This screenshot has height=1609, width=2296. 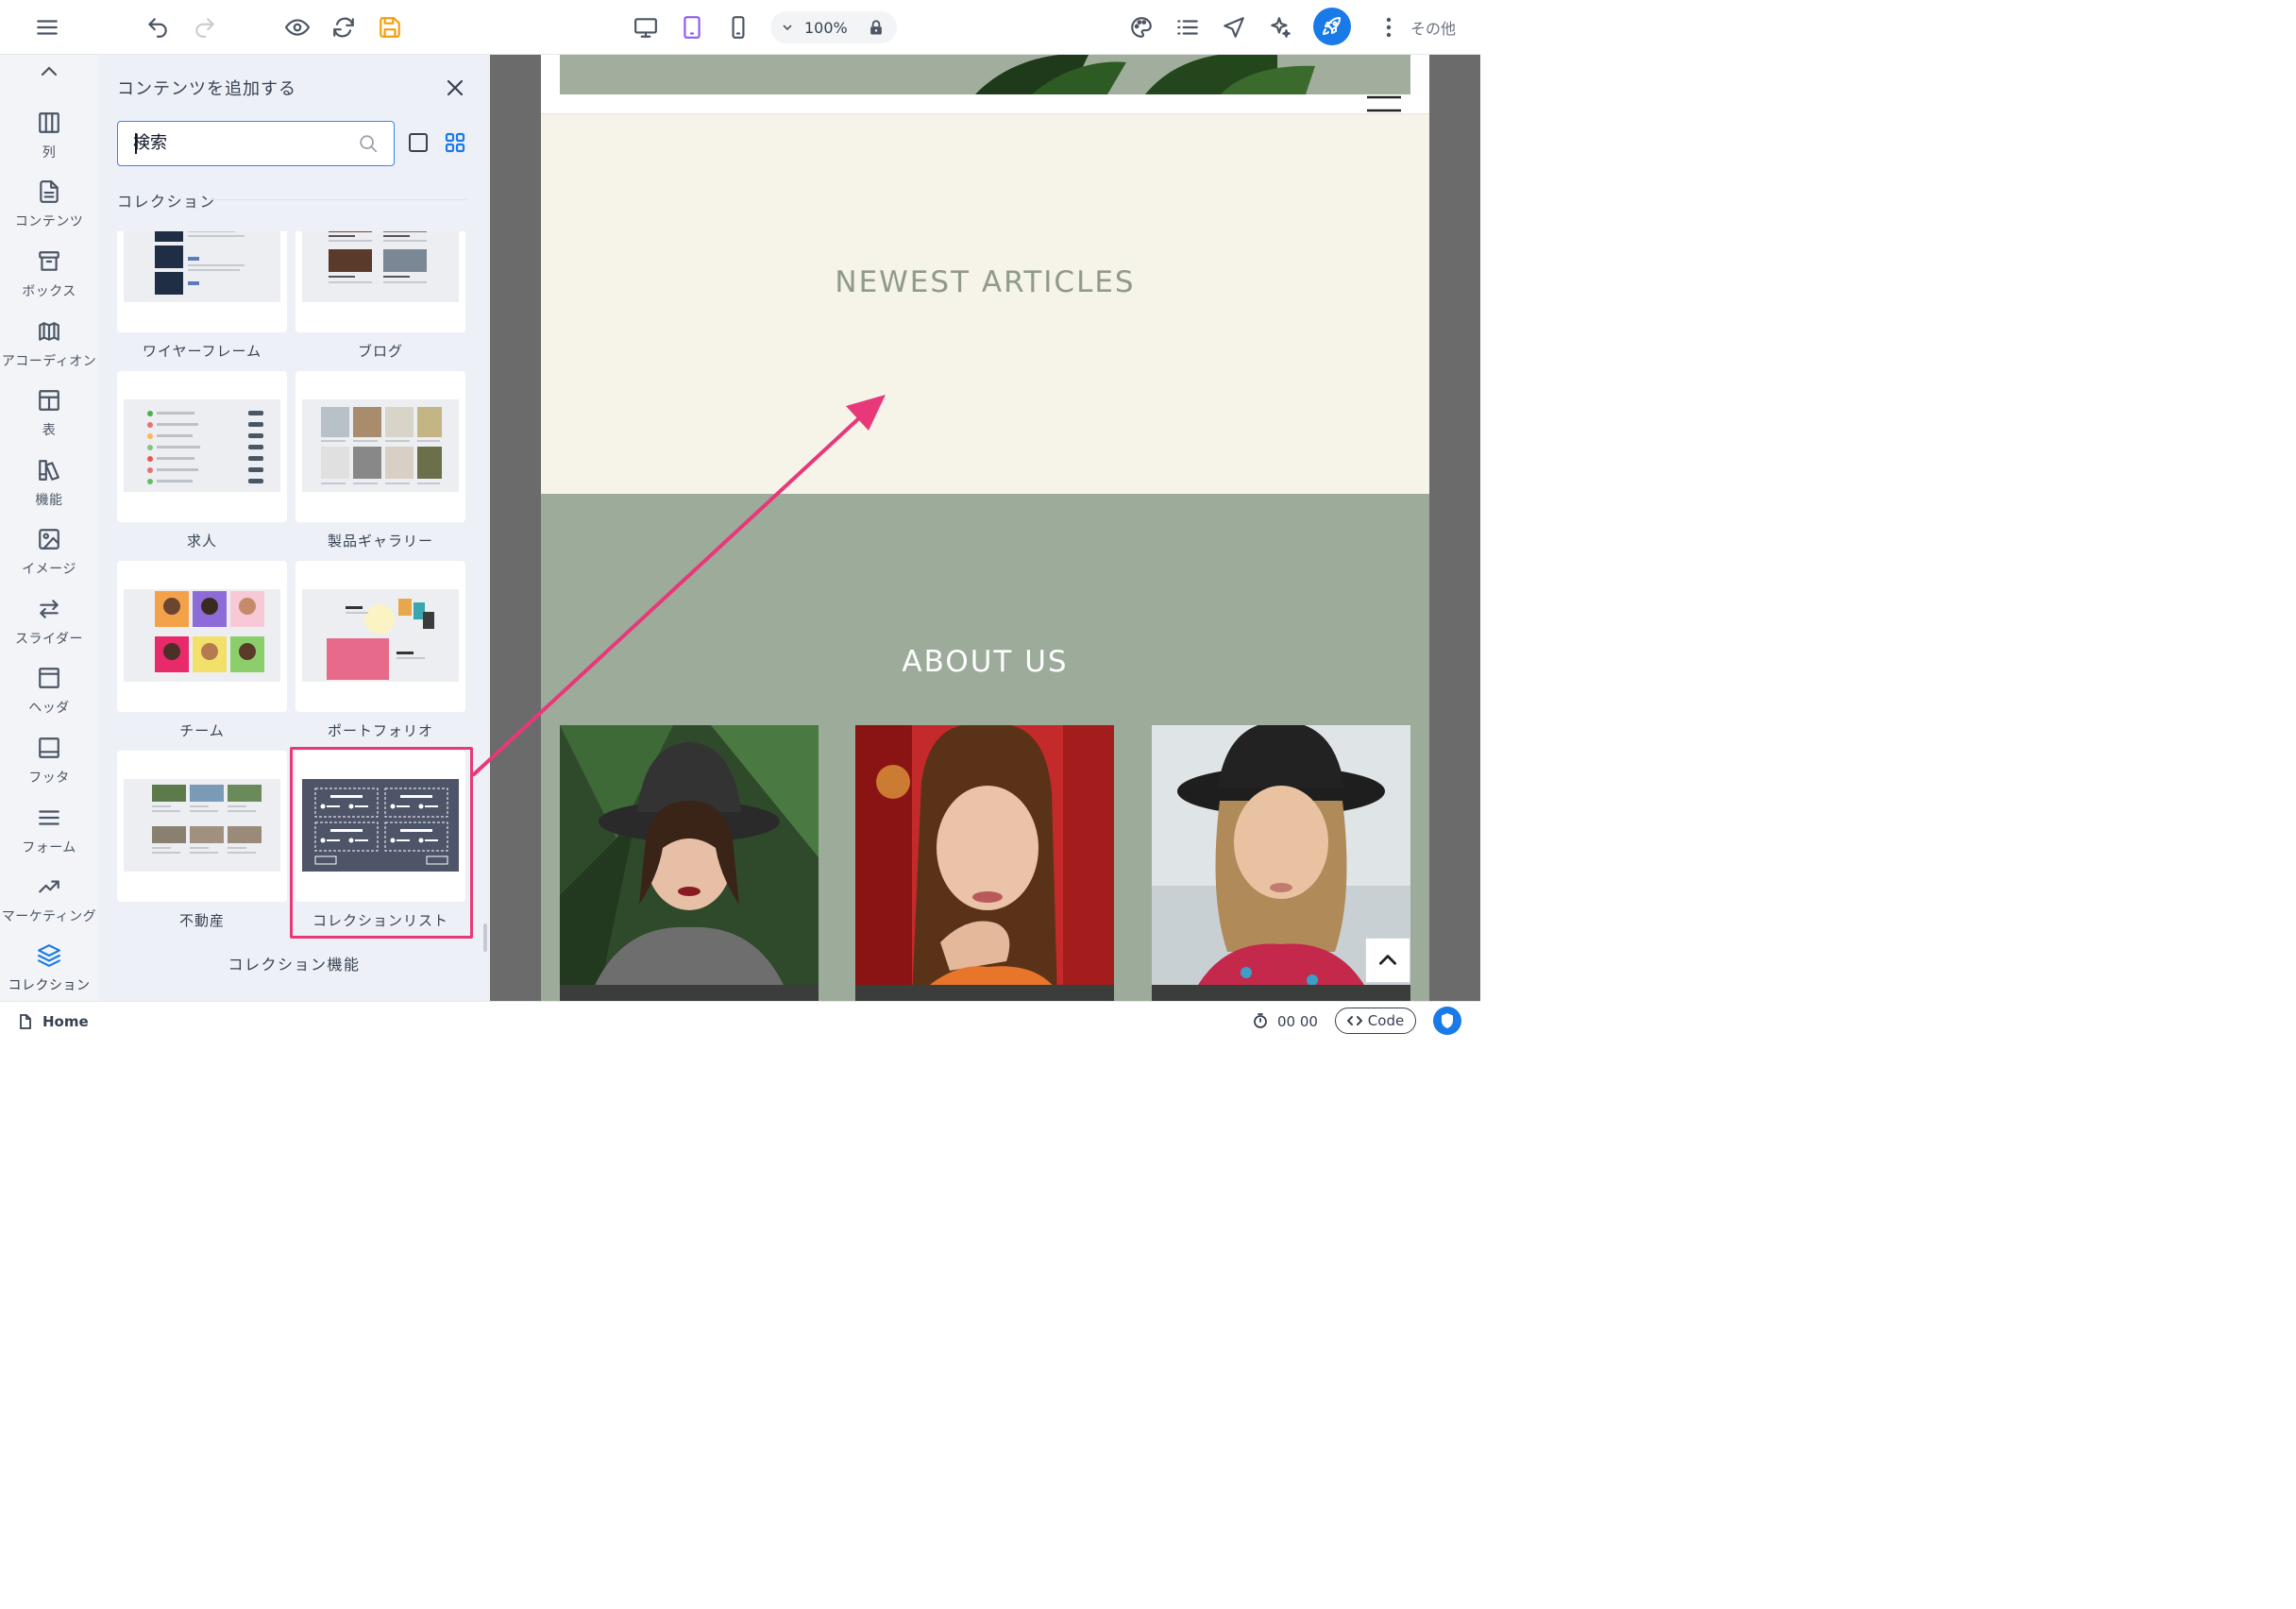 What do you see at coordinates (297, 27) in the screenshot?
I see `preview-eye-icon` at bounding box center [297, 27].